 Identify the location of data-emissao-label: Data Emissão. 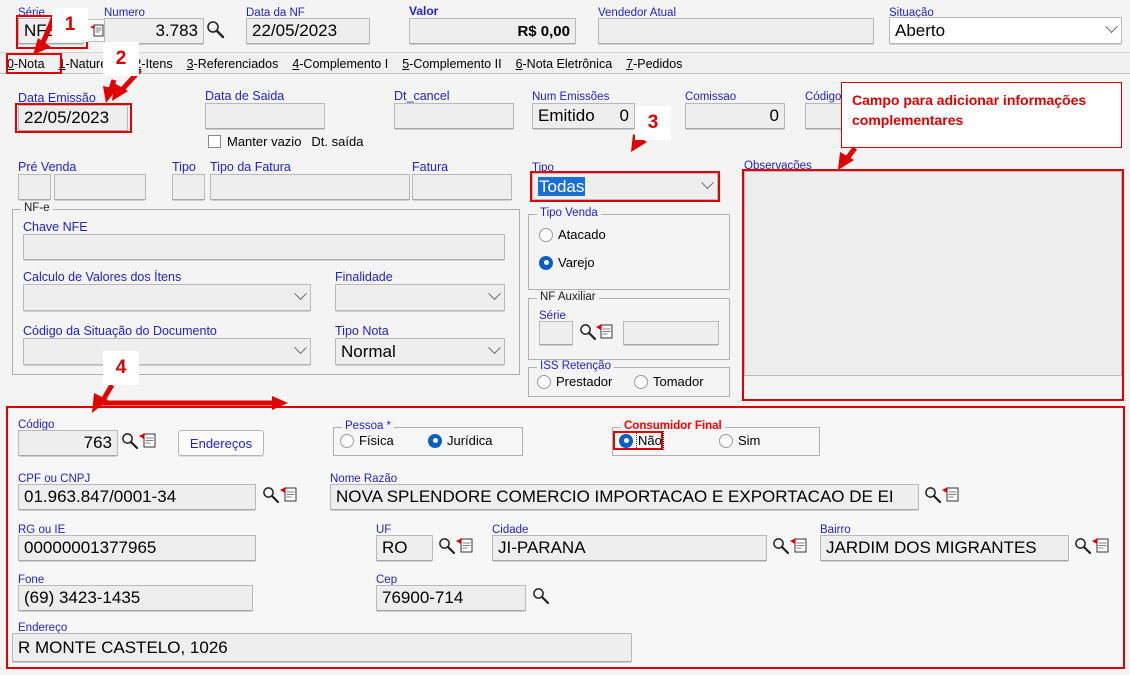
(57, 98).